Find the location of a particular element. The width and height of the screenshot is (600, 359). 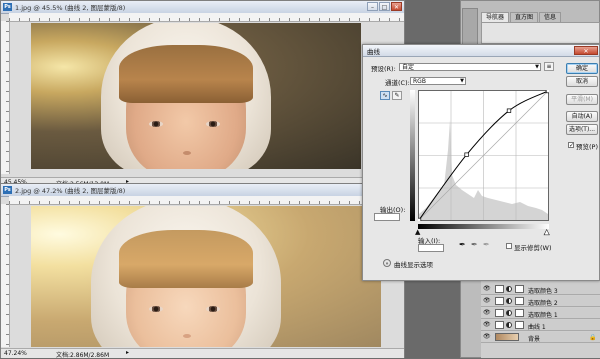

document-2-title: 2.jpg @ 47.2% (曲线 2, 图层蒙版/8) is located at coordinates (70, 191).